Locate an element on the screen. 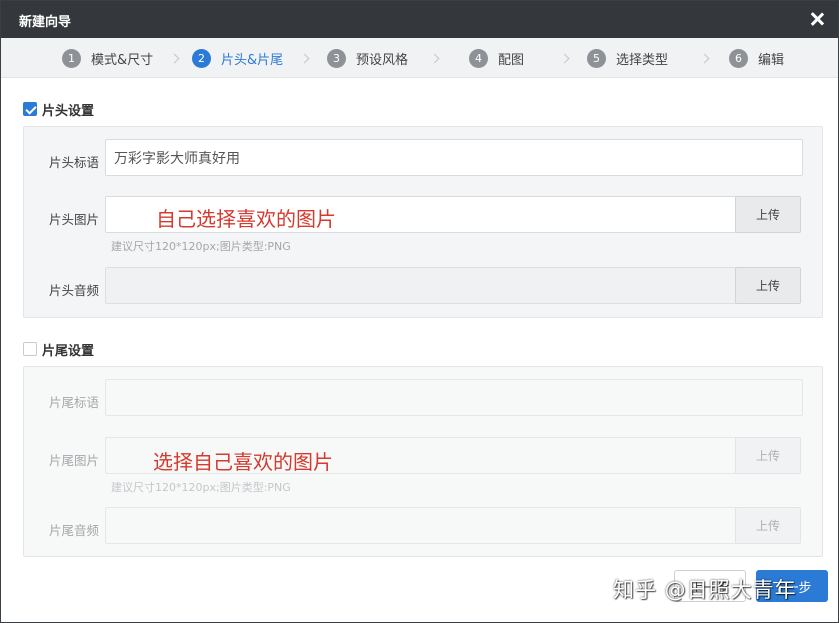  step-preset-style: 3 预设风格 is located at coordinates (367, 58).